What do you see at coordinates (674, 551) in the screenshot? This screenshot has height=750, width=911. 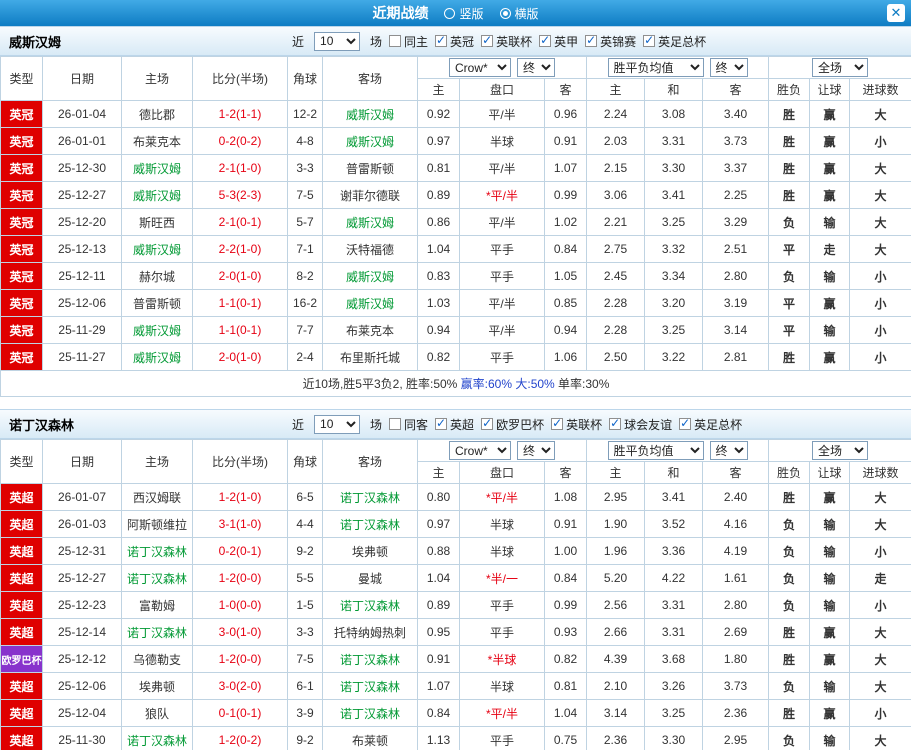 I see `eu-draw-odds: 3.36` at bounding box center [674, 551].